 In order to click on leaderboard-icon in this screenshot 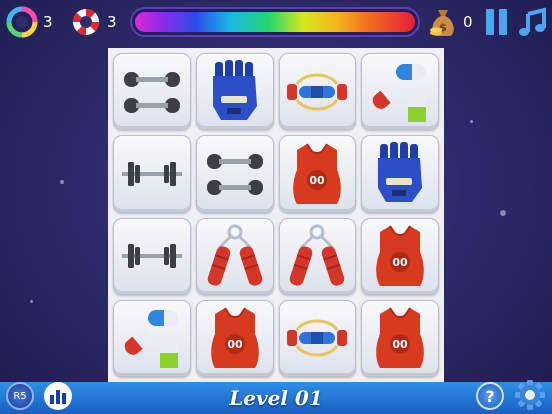, I will do `click(58, 397)`.